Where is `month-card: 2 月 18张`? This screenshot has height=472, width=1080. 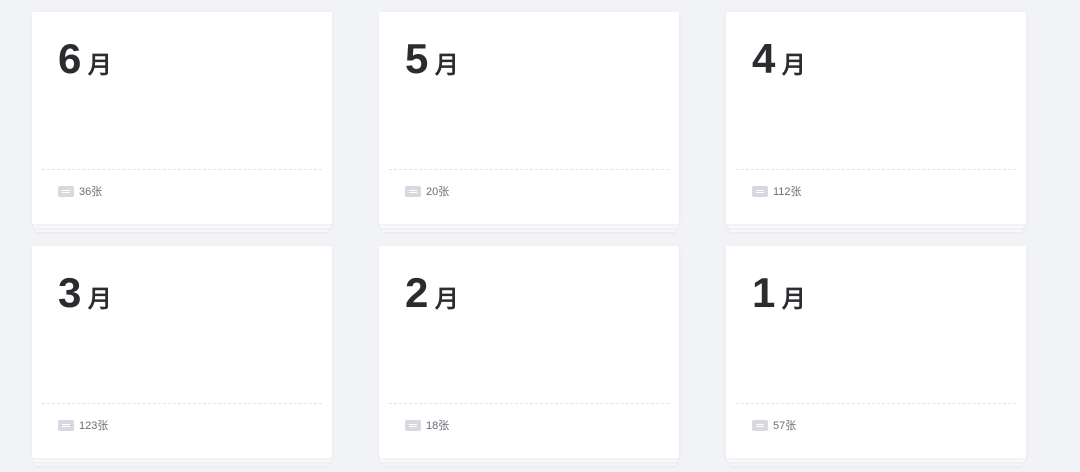
month-card: 2 月 18张 is located at coordinates (529, 352).